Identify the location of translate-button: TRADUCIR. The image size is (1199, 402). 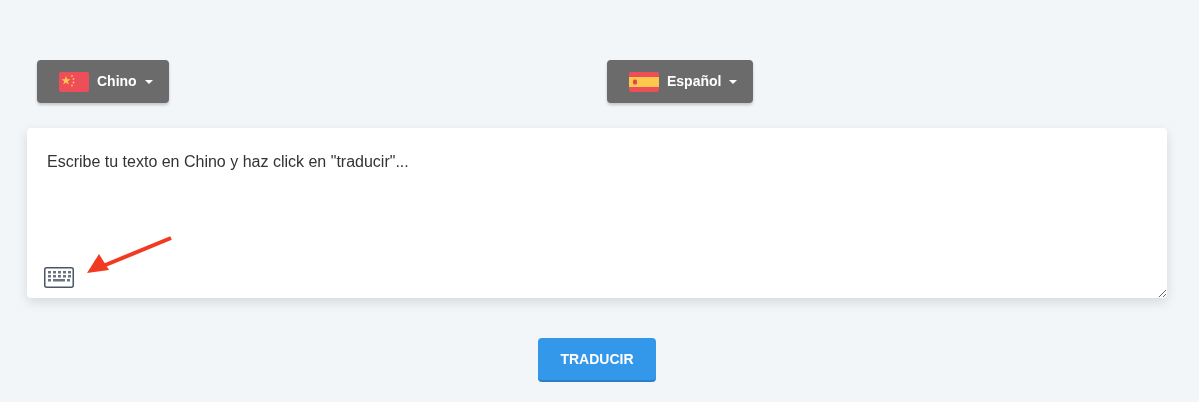
(597, 359).